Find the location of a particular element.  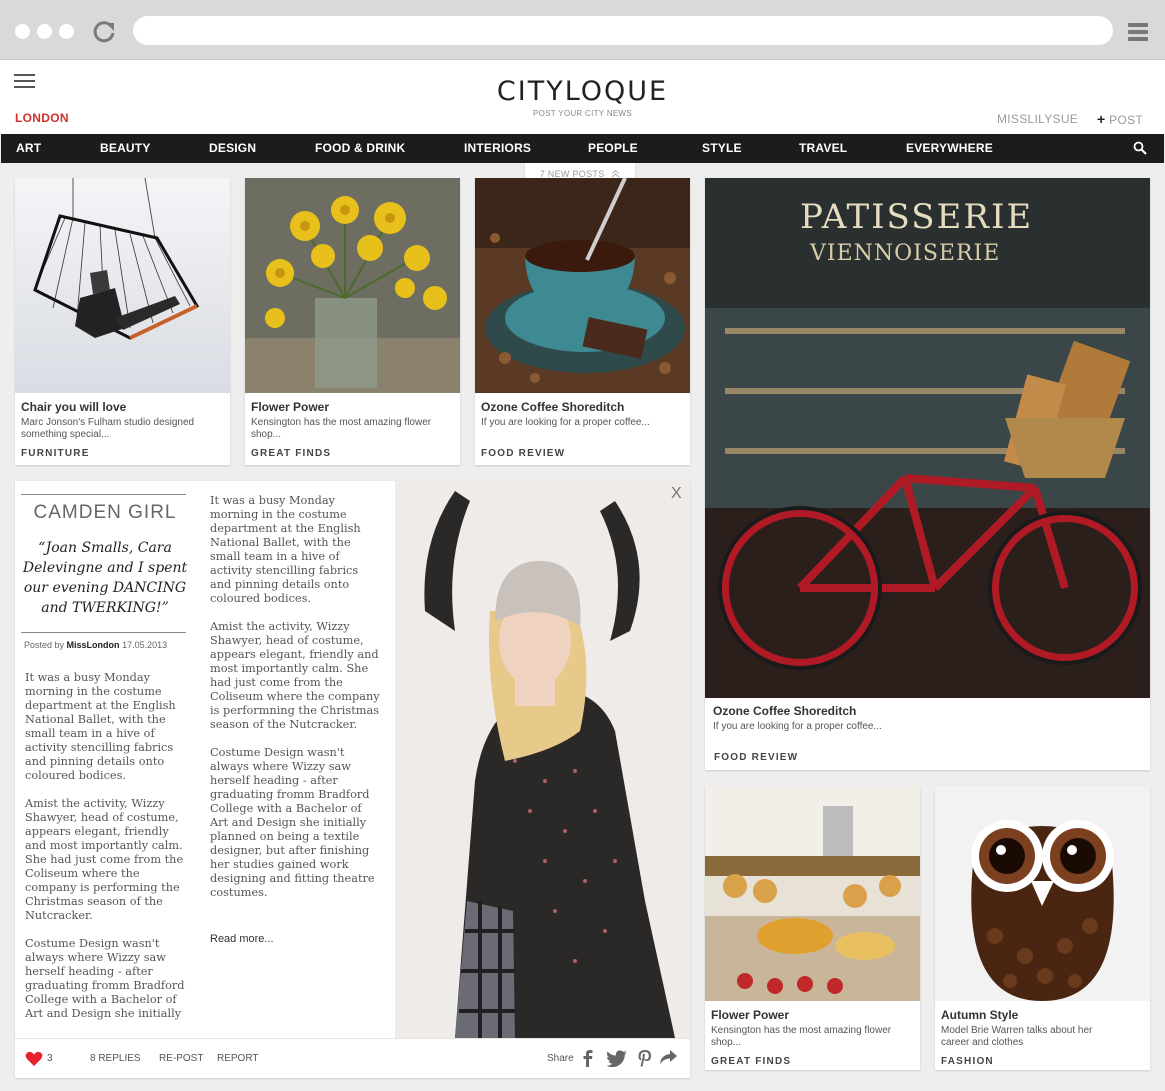

nav-item-food-drink: FOOD & DRINK is located at coordinates (360, 148).